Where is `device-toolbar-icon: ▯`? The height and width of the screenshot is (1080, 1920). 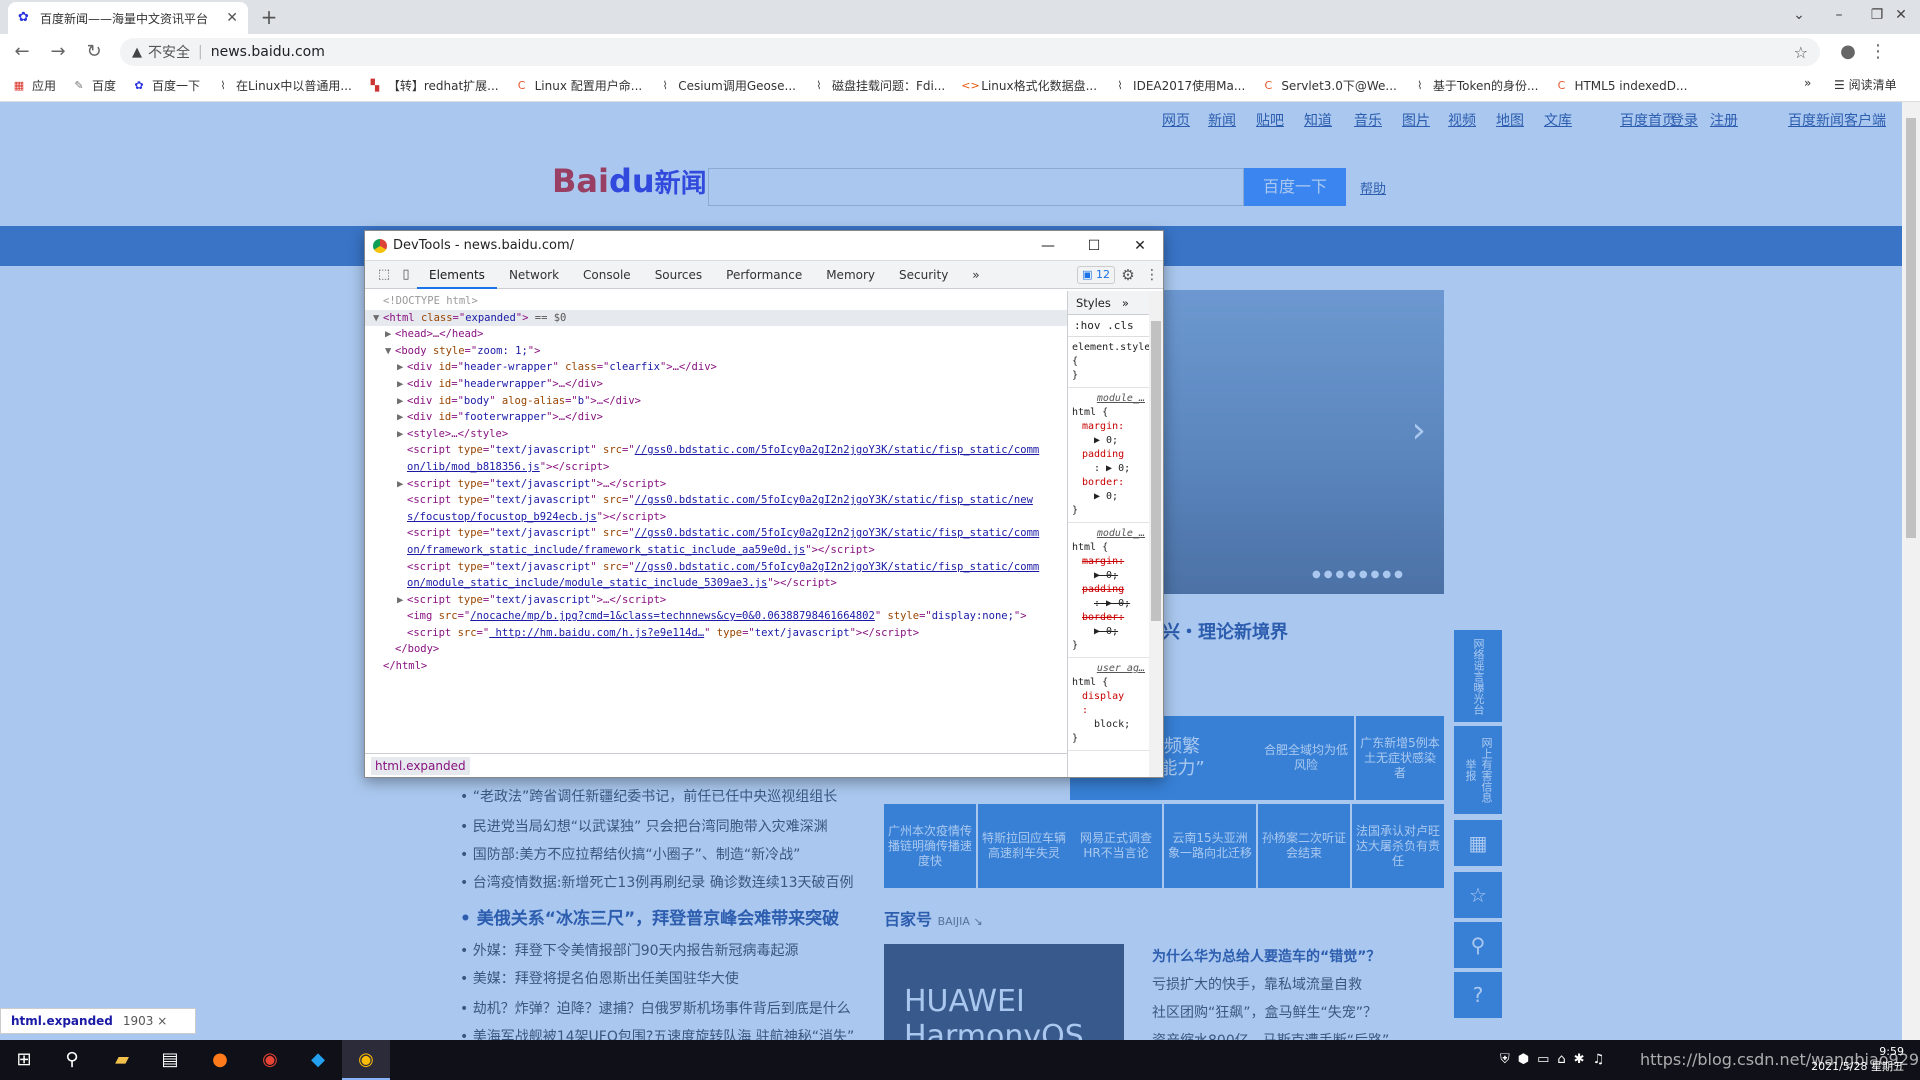
device-toolbar-icon: ▯ is located at coordinates (406, 274).